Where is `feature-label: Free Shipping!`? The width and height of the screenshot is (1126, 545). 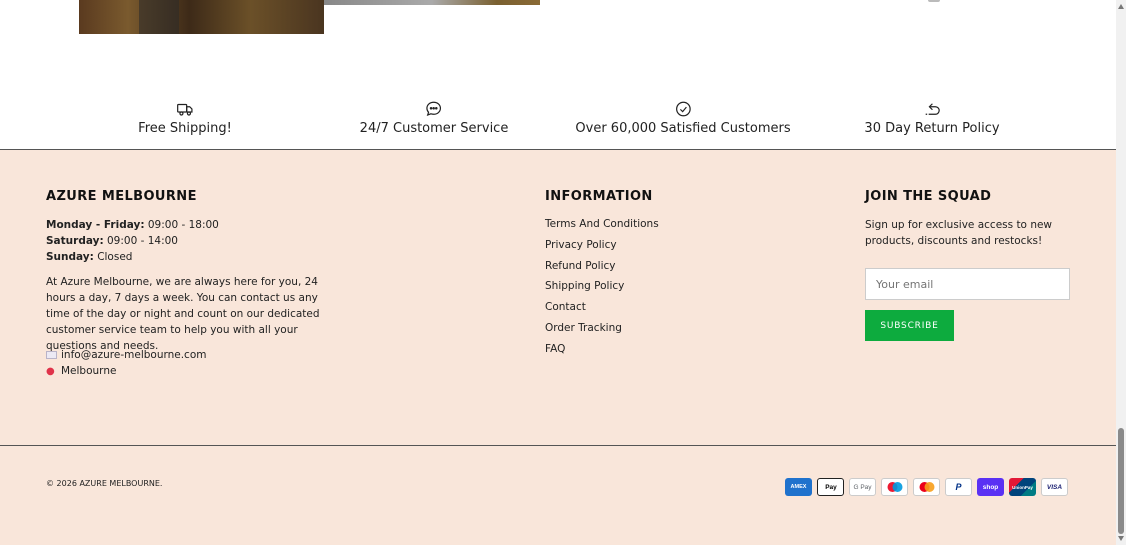 feature-label: Free Shipping! is located at coordinates (185, 128).